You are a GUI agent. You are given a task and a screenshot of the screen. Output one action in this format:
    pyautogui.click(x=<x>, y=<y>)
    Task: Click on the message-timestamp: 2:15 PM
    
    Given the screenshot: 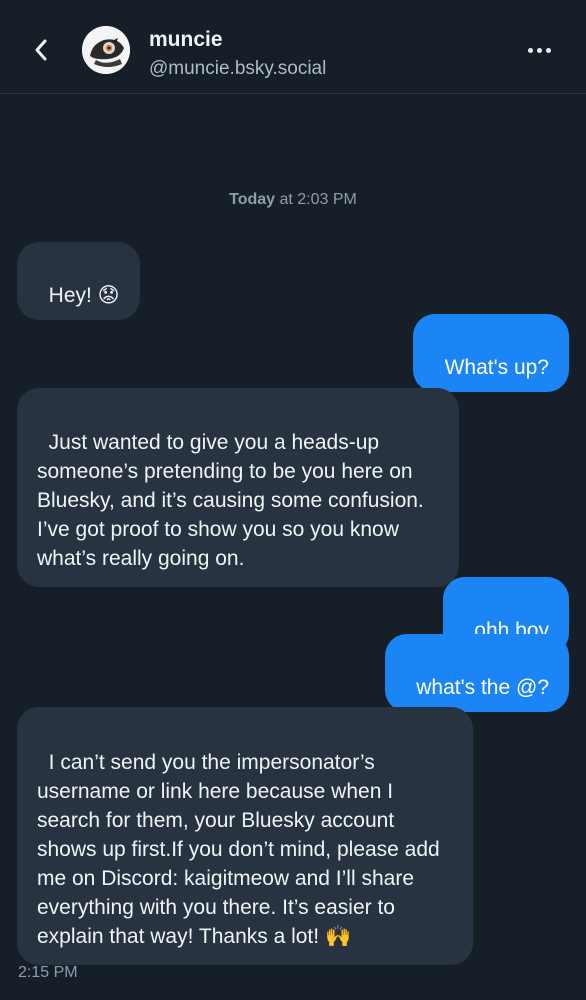 What is the action you would take?
    pyautogui.click(x=48, y=972)
    